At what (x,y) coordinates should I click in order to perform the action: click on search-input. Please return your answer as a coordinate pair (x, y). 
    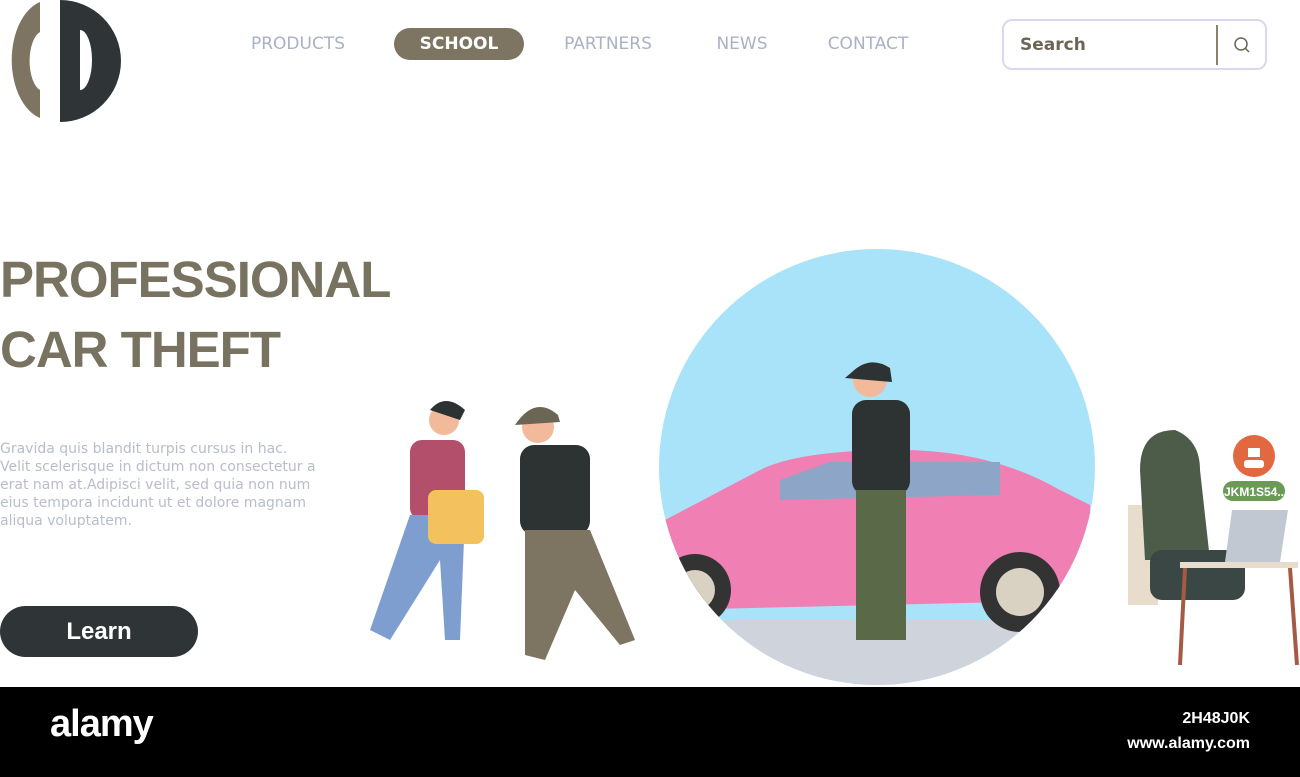
    Looking at the image, I should click on (1115, 45).